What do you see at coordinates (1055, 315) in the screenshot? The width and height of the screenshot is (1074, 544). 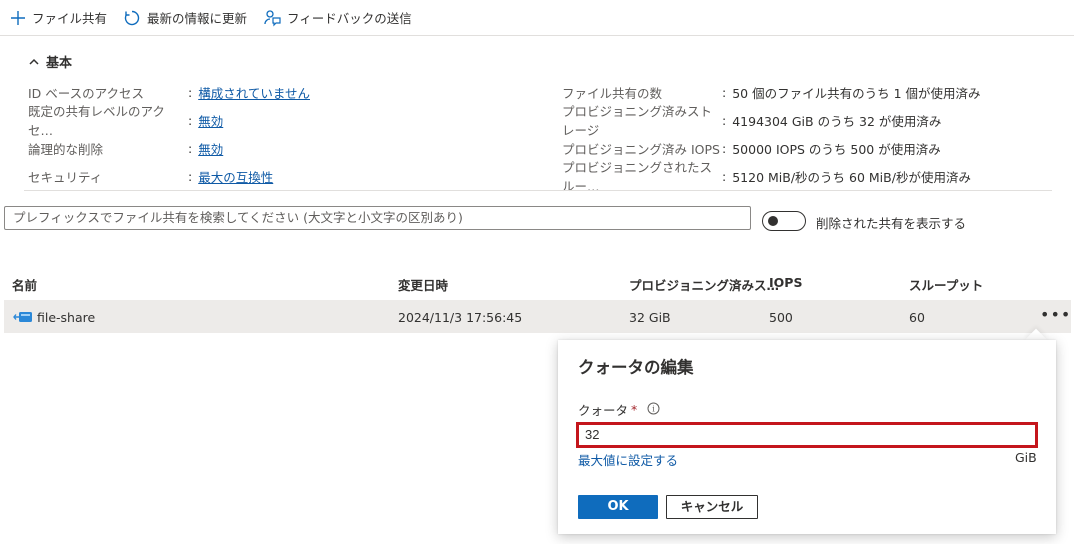 I see `more-options-button: •••` at bounding box center [1055, 315].